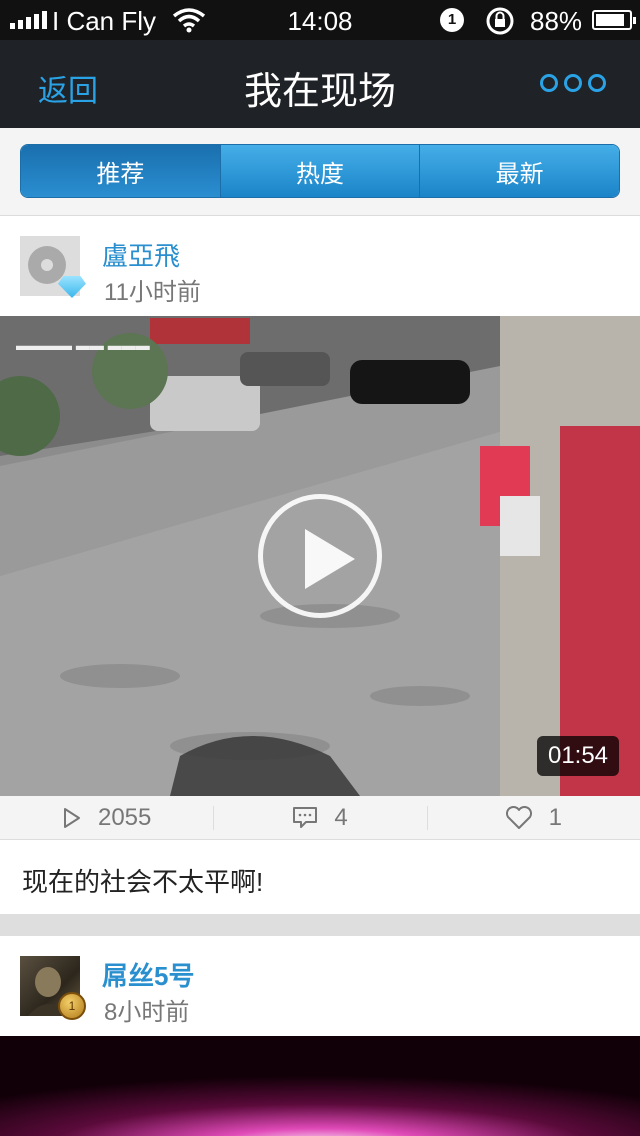  What do you see at coordinates (72, 1006) in the screenshot?
I see `gold-medal-icon: 1` at bounding box center [72, 1006].